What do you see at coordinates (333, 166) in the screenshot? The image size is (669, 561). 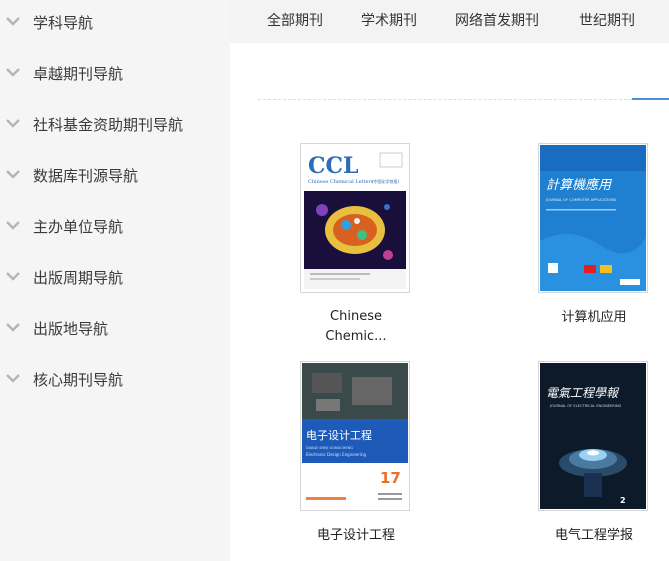 I see `ccl-logo: CCL` at bounding box center [333, 166].